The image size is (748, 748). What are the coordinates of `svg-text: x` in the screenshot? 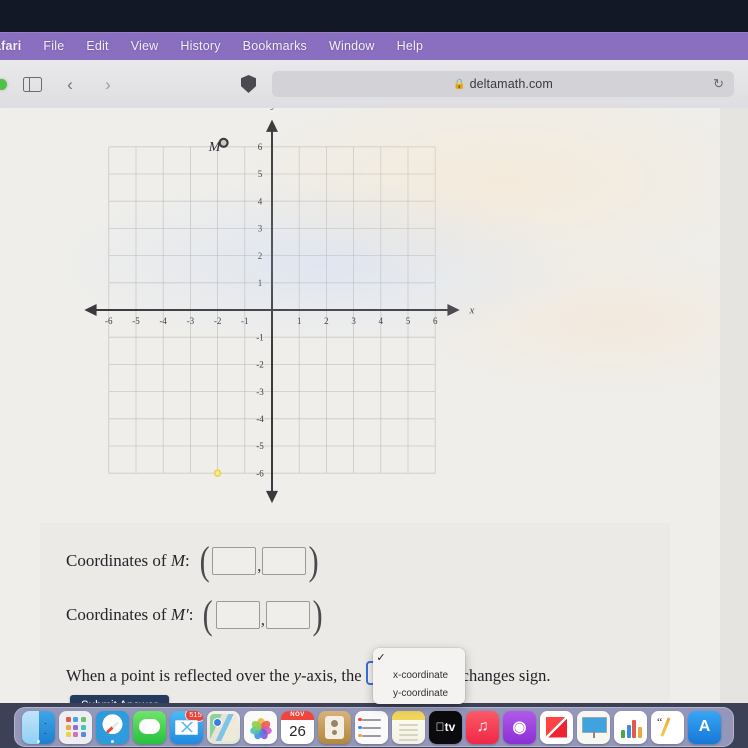 It's located at (471, 311).